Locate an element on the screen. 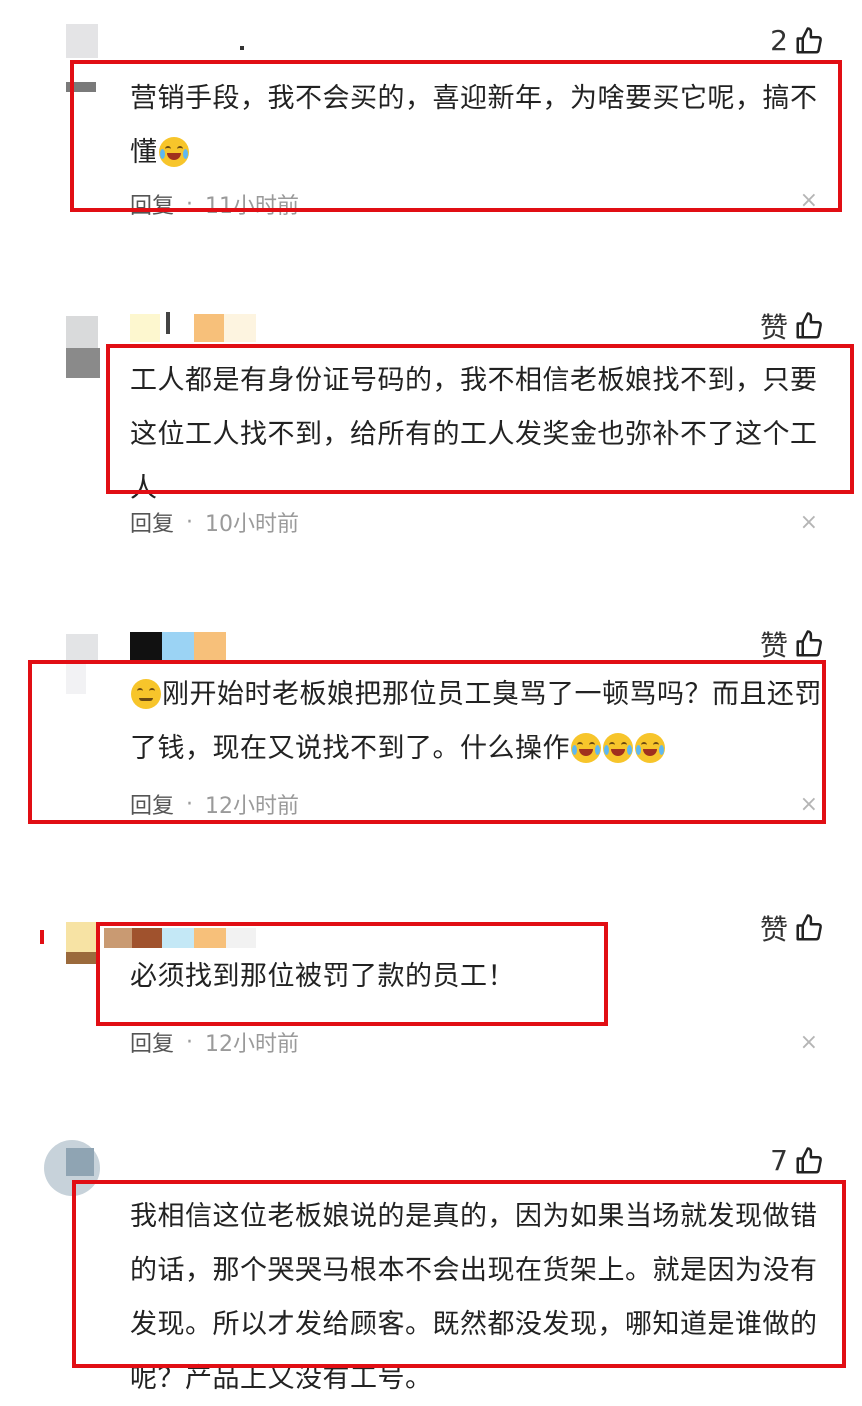  username-blur is located at coordinates (242, 48).